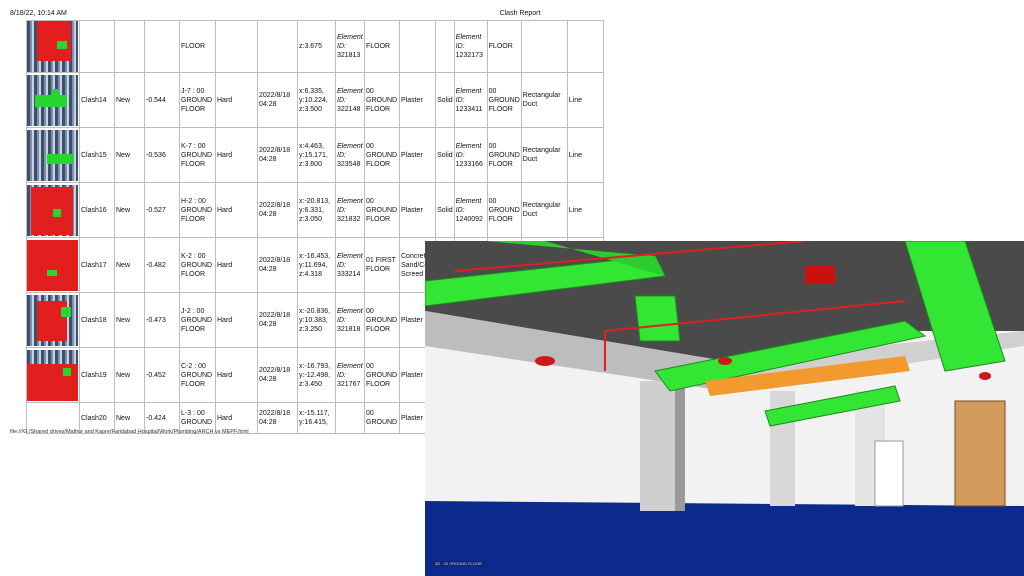 The height and width of the screenshot is (576, 1024). I want to click on cell-id1: Element ID: 323548, so click(350, 155).